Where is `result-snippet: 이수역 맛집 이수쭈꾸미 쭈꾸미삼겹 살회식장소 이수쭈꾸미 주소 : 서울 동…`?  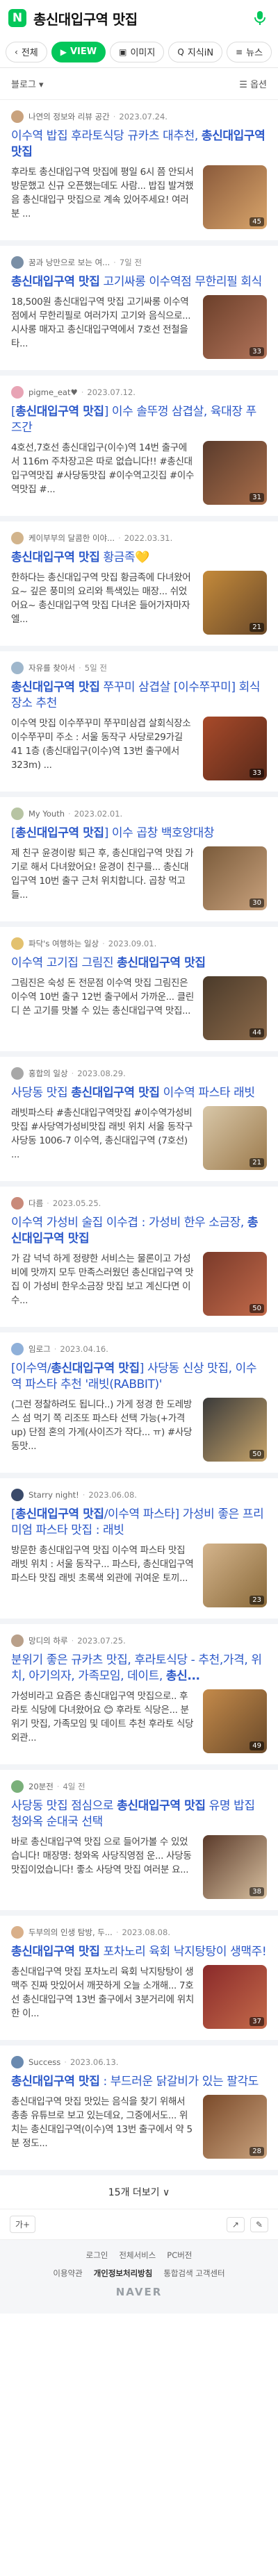
result-snippet: 이수역 맛집 이수쭈꾸미 쭈꾸미삼겹 살회식장소 이수쭈꾸미 주소 : 서울 동… is located at coordinates (103, 744).